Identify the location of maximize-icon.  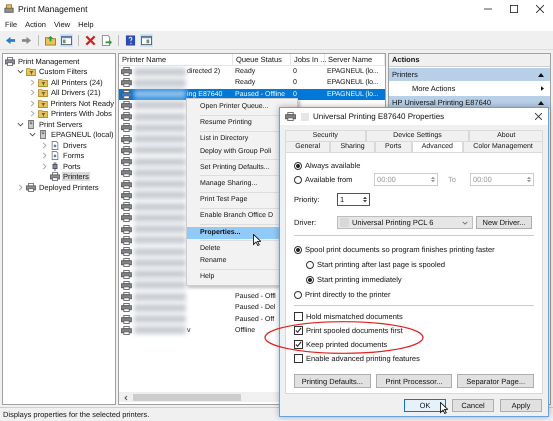
(514, 9).